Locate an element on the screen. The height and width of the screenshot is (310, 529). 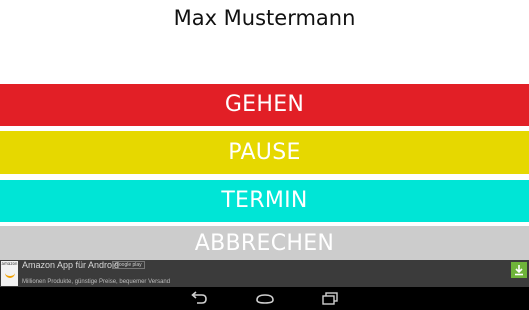
gehen-button: GEHEN is located at coordinates (264, 105).